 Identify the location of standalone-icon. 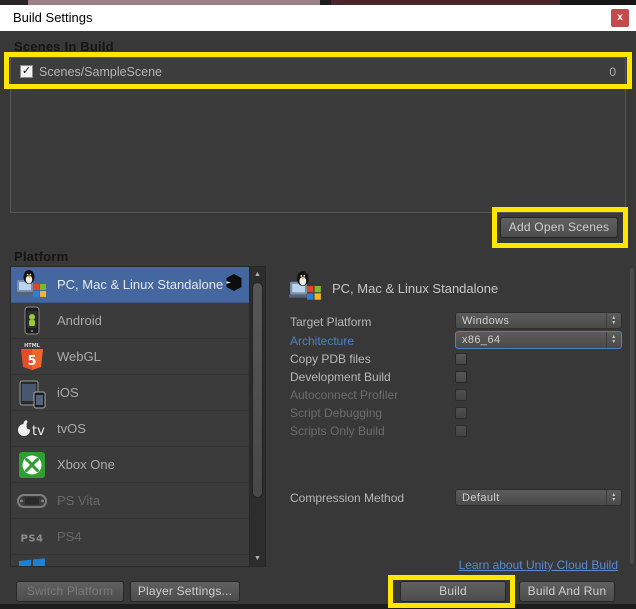
(32, 285).